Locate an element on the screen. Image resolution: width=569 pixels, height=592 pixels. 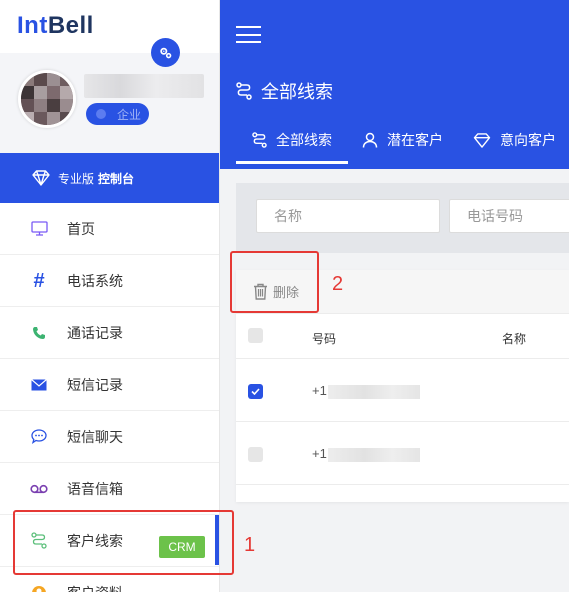
monitor-icon is located at coordinates (39, 229).